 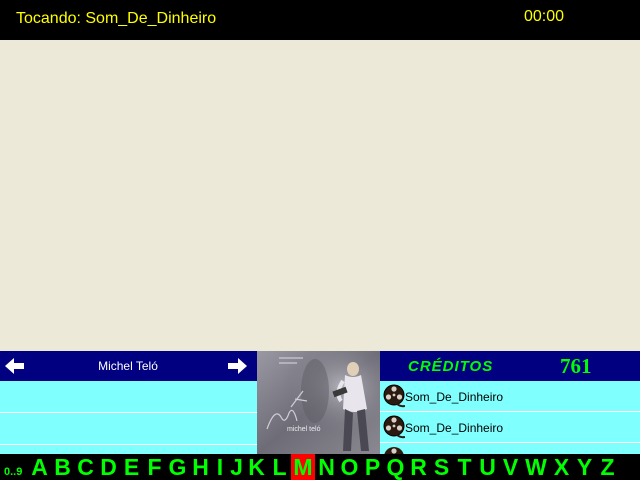 I want to click on credits-value: 761, so click(x=576, y=366).